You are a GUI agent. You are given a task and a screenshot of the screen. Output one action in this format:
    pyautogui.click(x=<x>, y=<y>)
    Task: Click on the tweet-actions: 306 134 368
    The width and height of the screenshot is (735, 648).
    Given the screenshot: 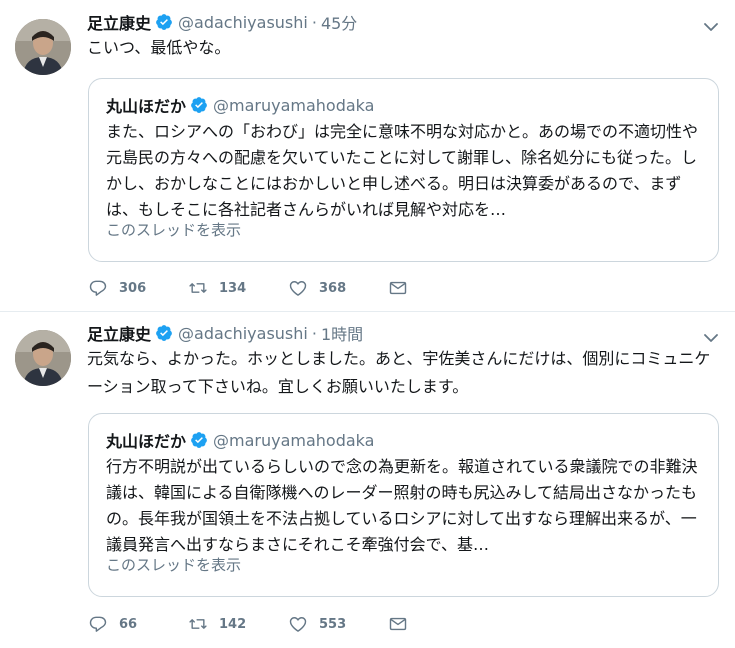 What is the action you would take?
    pyautogui.click(x=248, y=288)
    